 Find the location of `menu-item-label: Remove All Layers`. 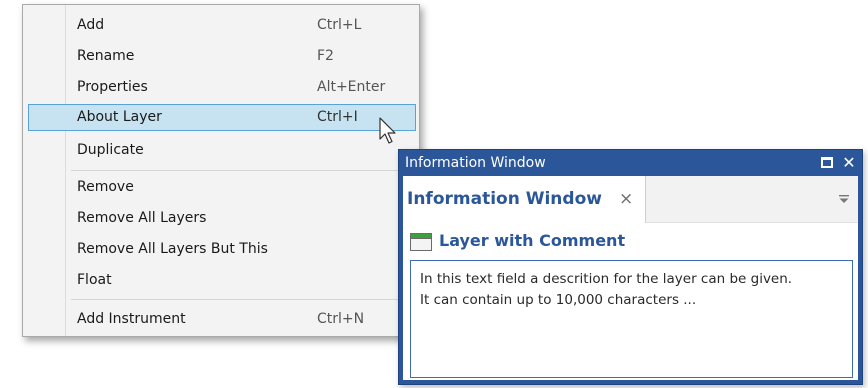

menu-item-label: Remove All Layers is located at coordinates (142, 218).